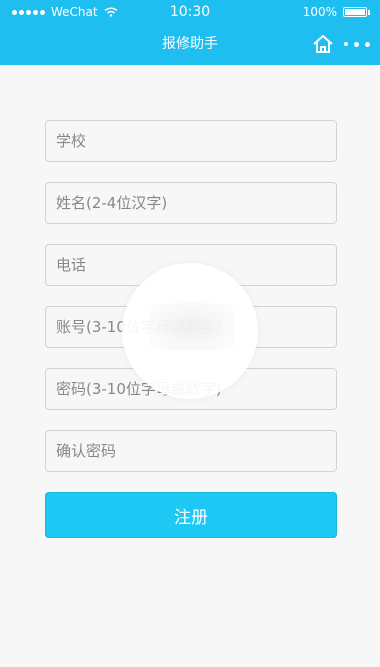 This screenshot has height=667, width=380. Describe the element at coordinates (190, 12) in the screenshot. I see `status-bar: WeChat 10:30 100%` at that location.